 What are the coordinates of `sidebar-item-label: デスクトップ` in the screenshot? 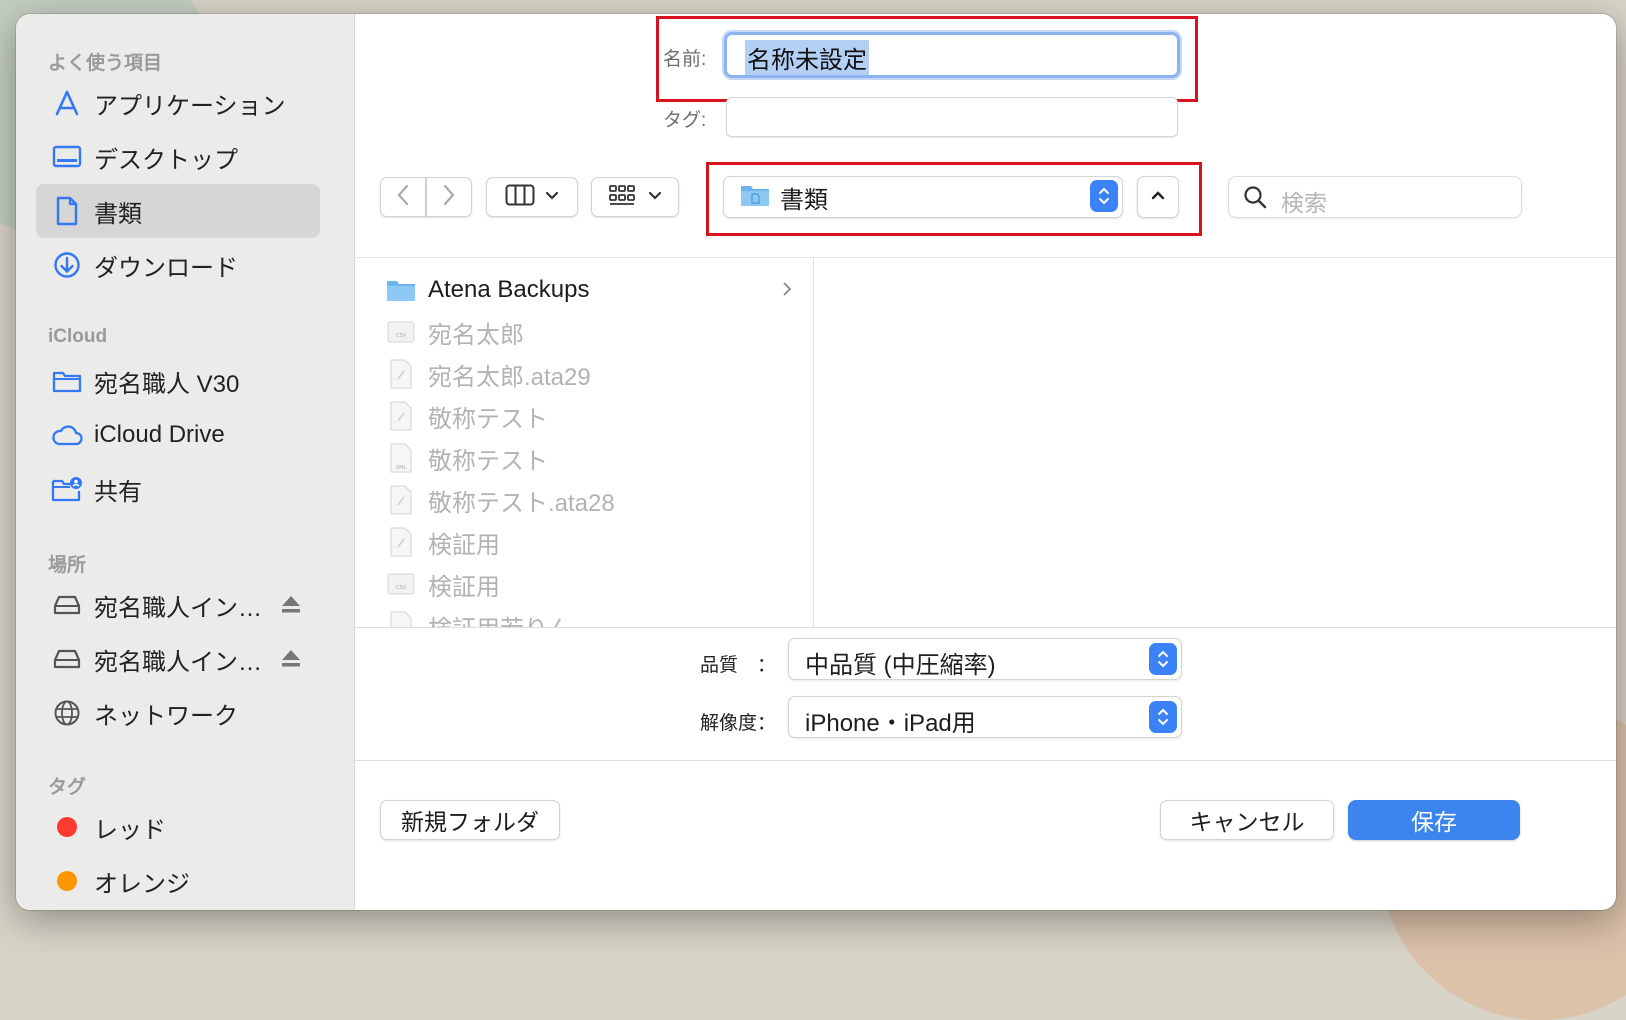 It's located at (166, 160).